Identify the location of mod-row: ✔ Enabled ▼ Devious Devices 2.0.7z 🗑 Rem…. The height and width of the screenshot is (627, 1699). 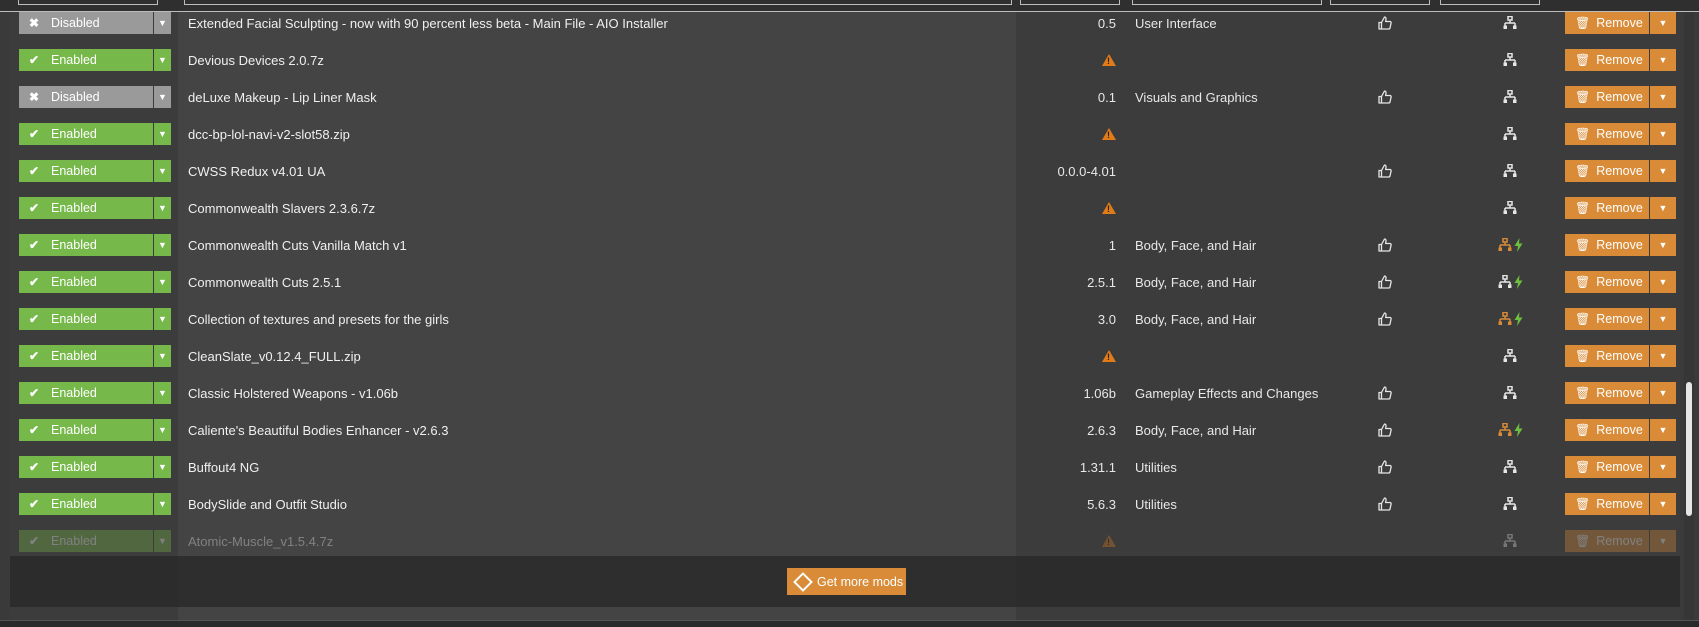
(845, 60).